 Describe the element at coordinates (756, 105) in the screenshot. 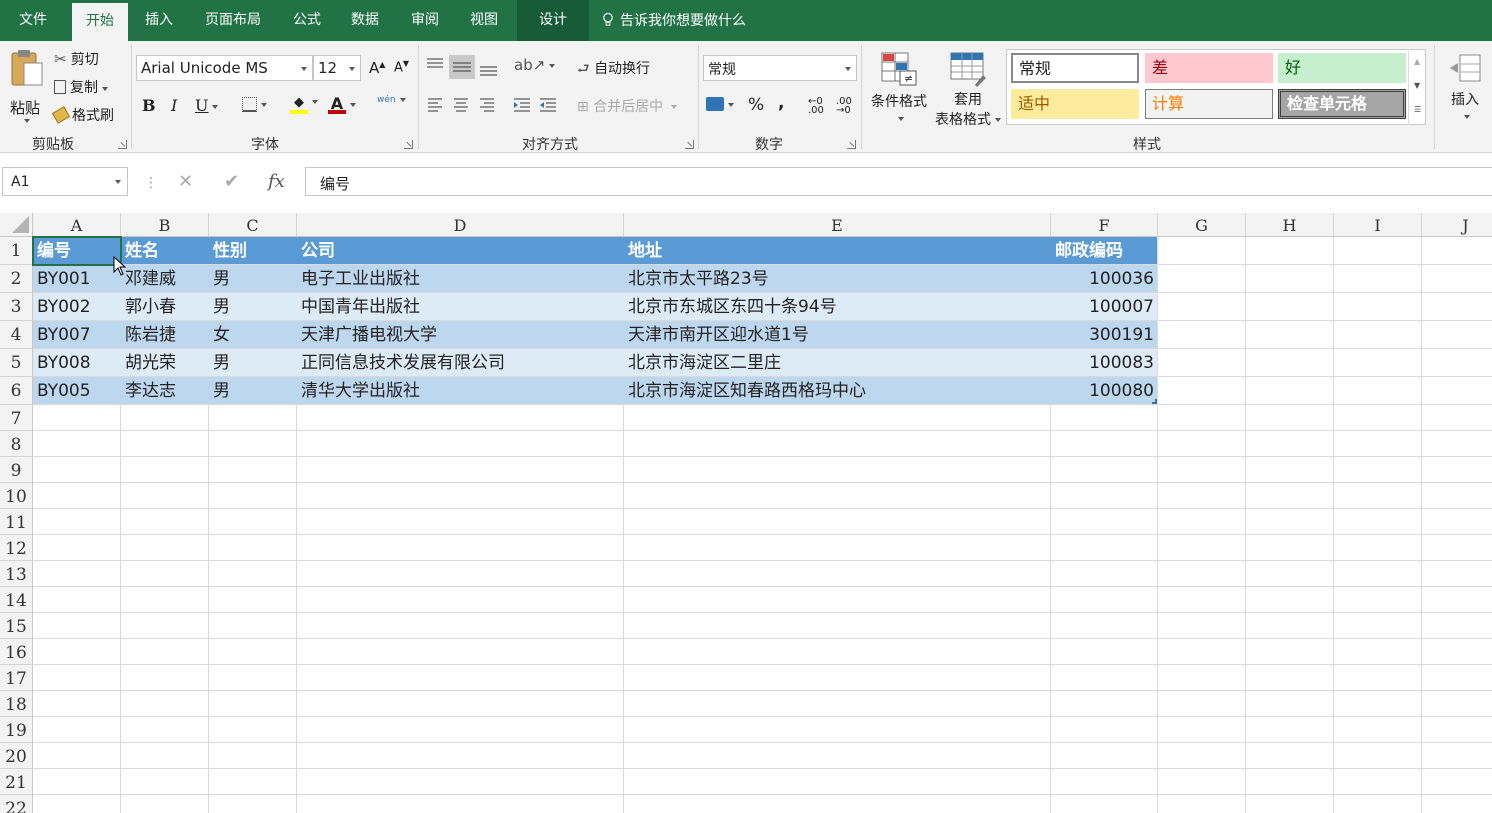

I see `percent-button: %` at that location.